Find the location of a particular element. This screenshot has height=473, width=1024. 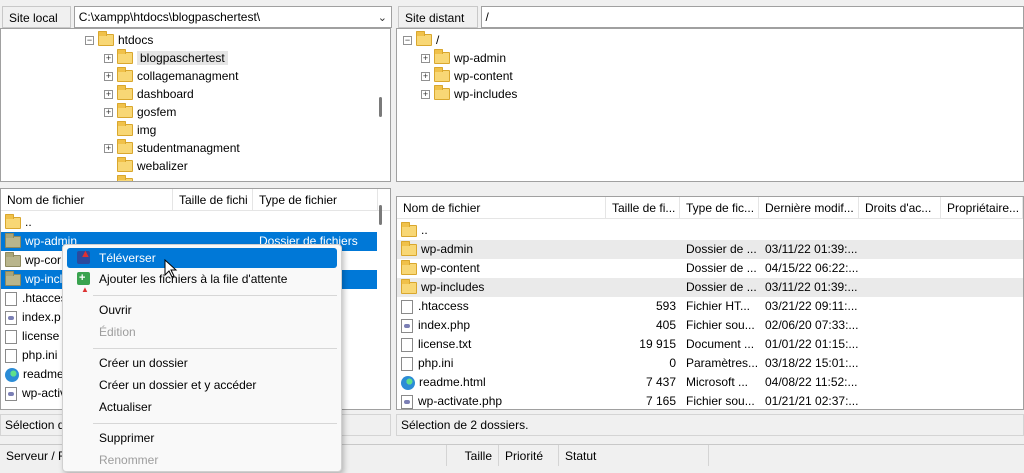

remote-tree-item: + wp-content is located at coordinates (467, 76).